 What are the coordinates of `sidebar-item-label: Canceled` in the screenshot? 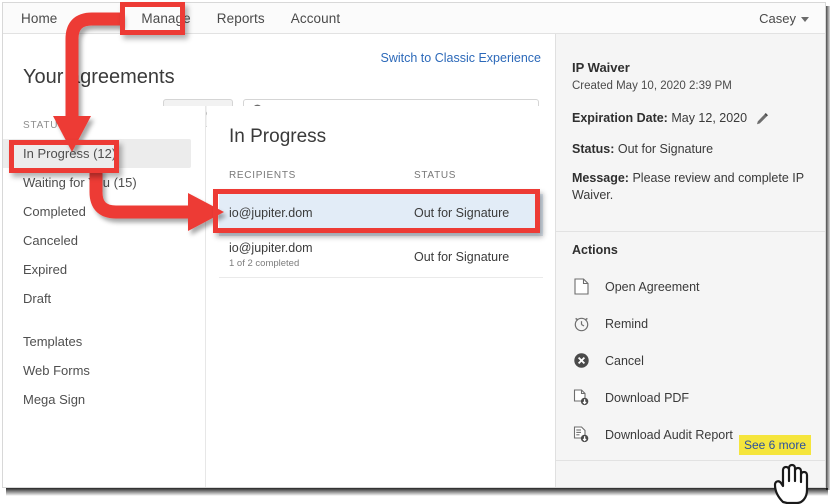 It's located at (50, 240).